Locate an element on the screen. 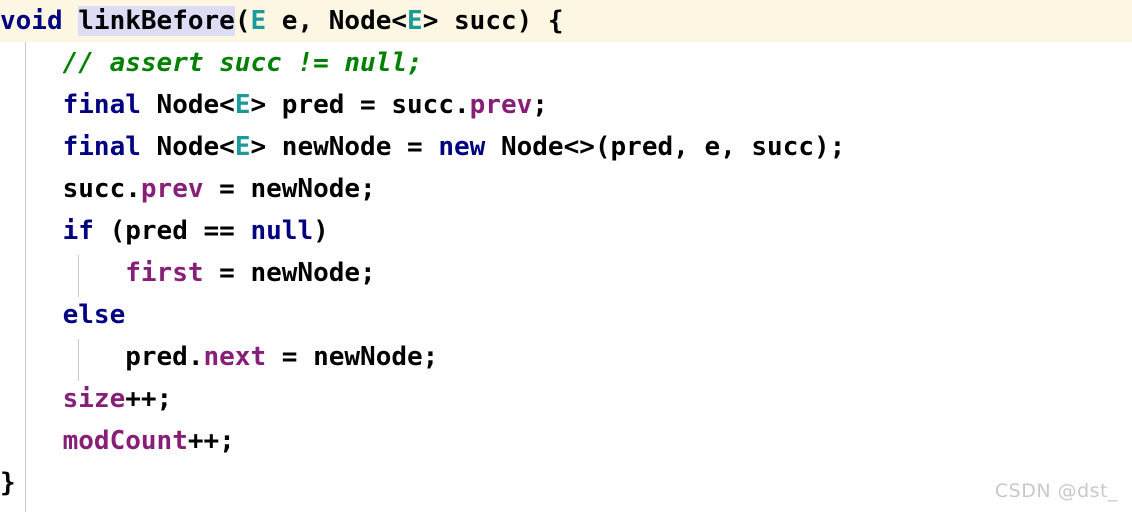 The height and width of the screenshot is (512, 1132). code-token-plain: pred. is located at coordinates (102, 357).